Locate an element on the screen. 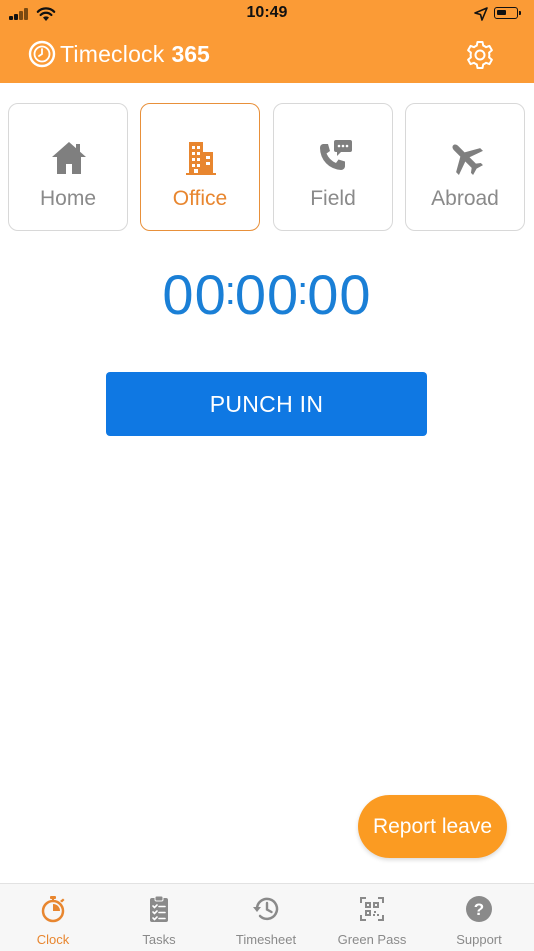 Image resolution: width=534 pixels, height=951 pixels. report-leave-button: Report leave is located at coordinates (432, 826).